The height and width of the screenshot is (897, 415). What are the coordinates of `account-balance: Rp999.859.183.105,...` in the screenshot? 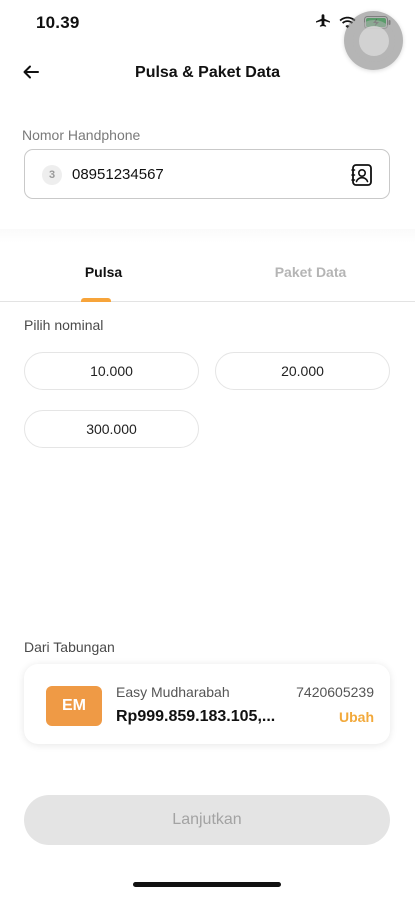 It's located at (196, 716).